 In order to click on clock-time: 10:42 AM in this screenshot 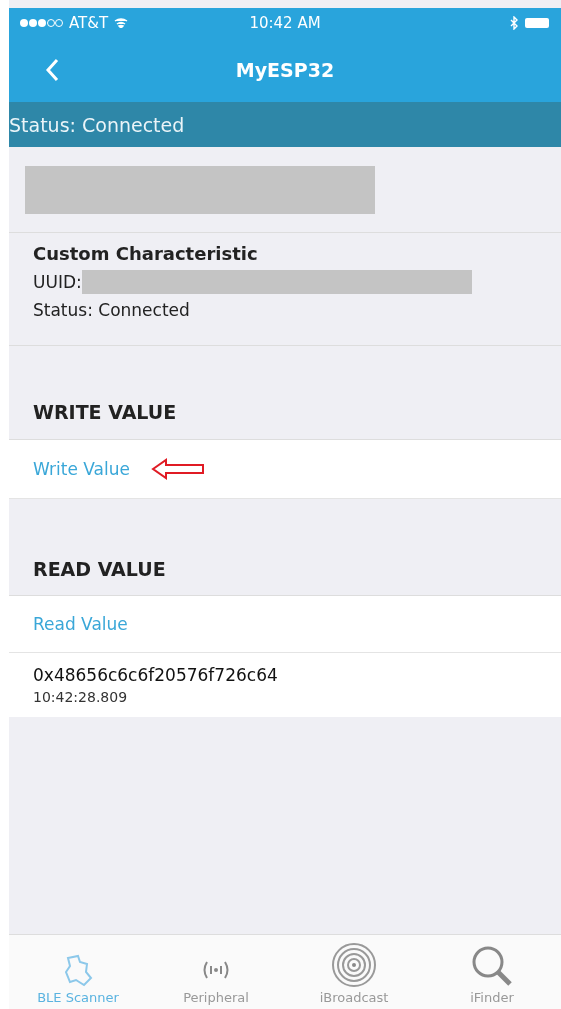, I will do `click(285, 23)`.